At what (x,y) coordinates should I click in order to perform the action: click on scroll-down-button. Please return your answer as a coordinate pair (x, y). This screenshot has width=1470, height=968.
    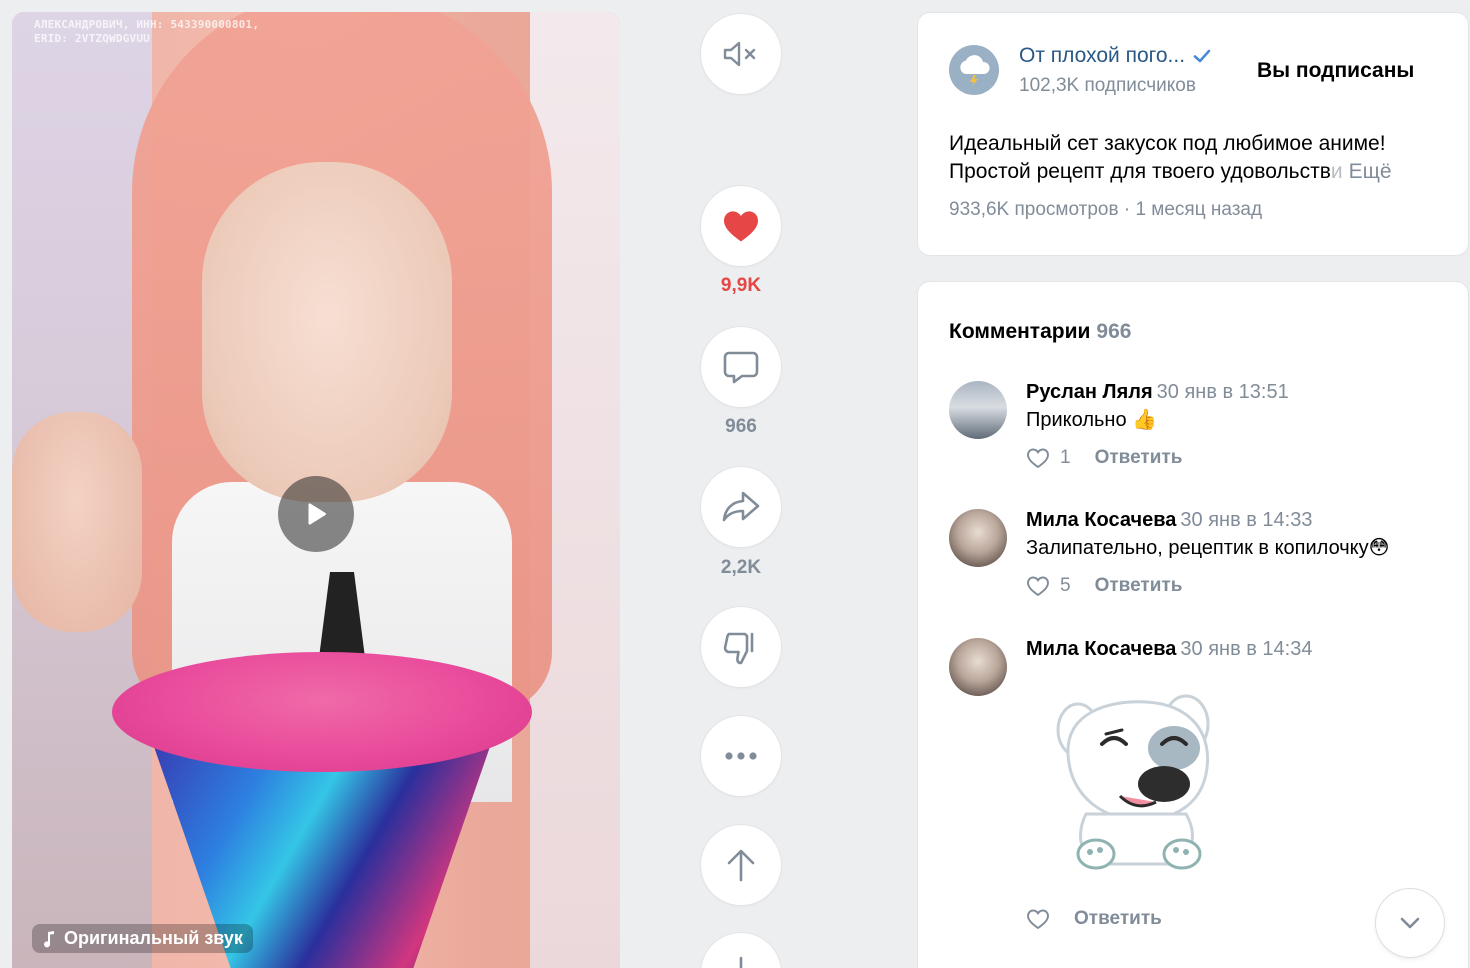
    Looking at the image, I should click on (1410, 923).